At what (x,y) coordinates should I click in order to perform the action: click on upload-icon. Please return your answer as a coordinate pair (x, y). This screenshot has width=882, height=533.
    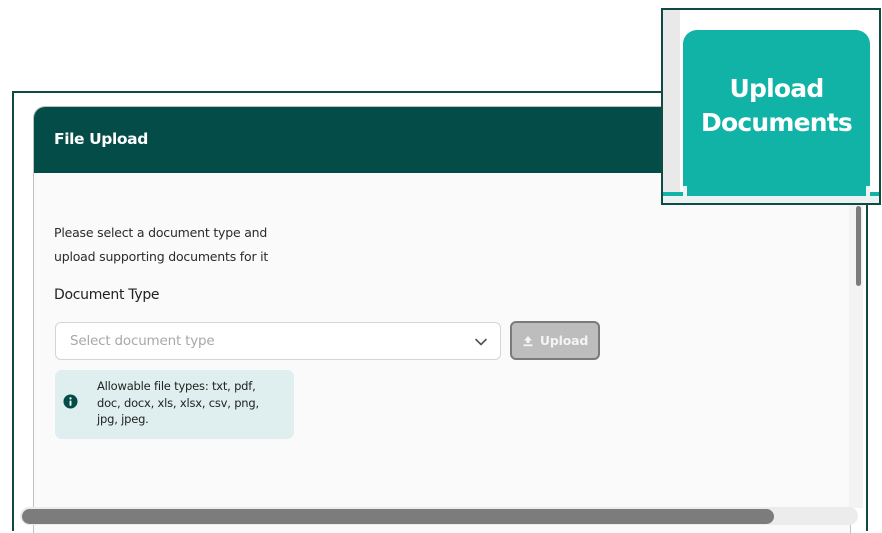
    Looking at the image, I should click on (528, 340).